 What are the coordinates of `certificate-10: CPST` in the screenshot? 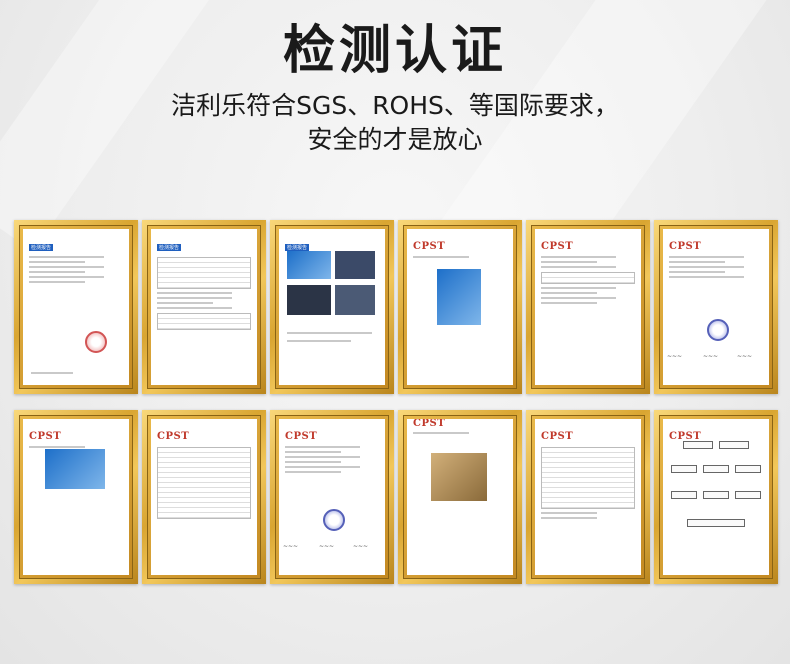 It's located at (460, 497).